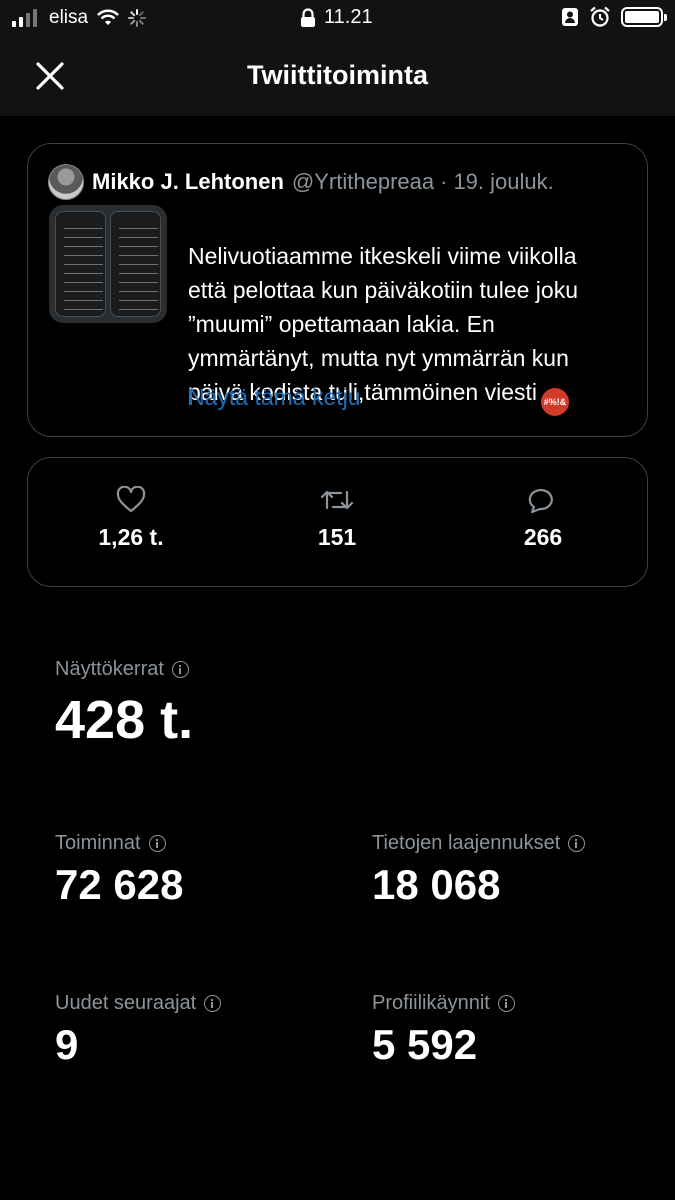 The height and width of the screenshot is (1200, 675). What do you see at coordinates (600, 16) in the screenshot?
I see `alarm-clock-icon` at bounding box center [600, 16].